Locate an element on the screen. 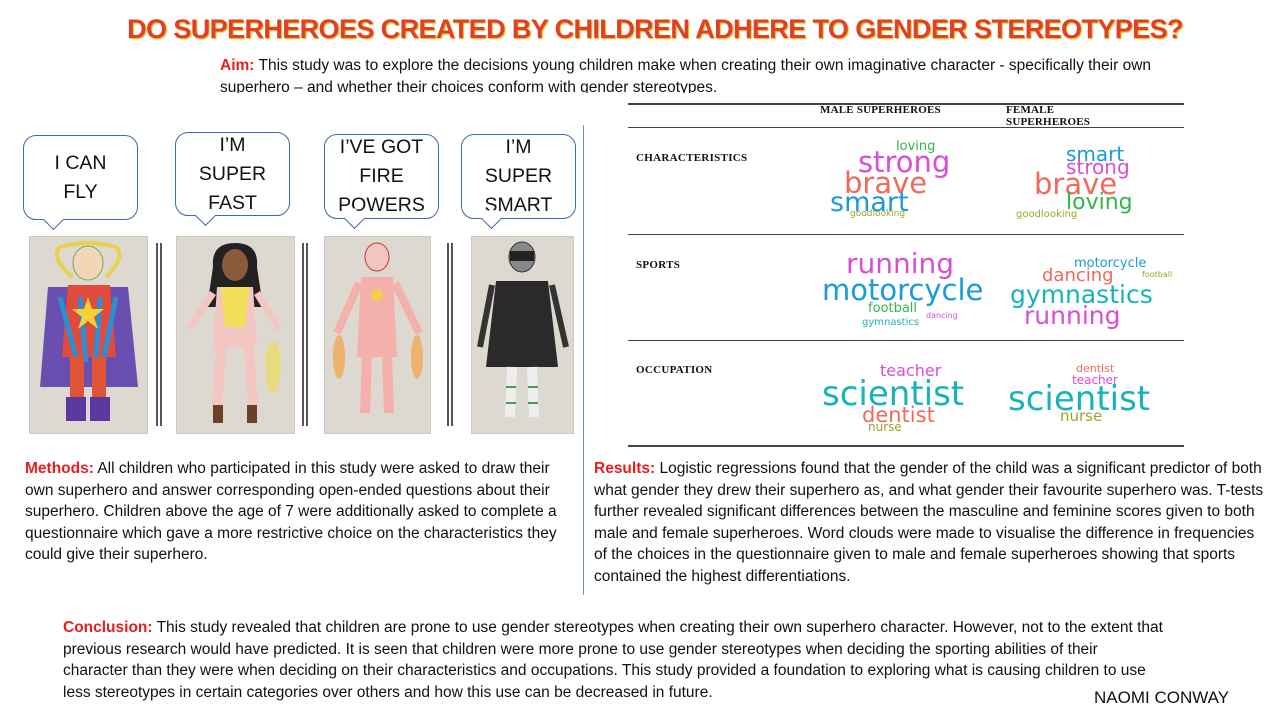 Image resolution: width=1280 pixels, height=720 pixels. methods-label: Methods: is located at coordinates (59, 468).